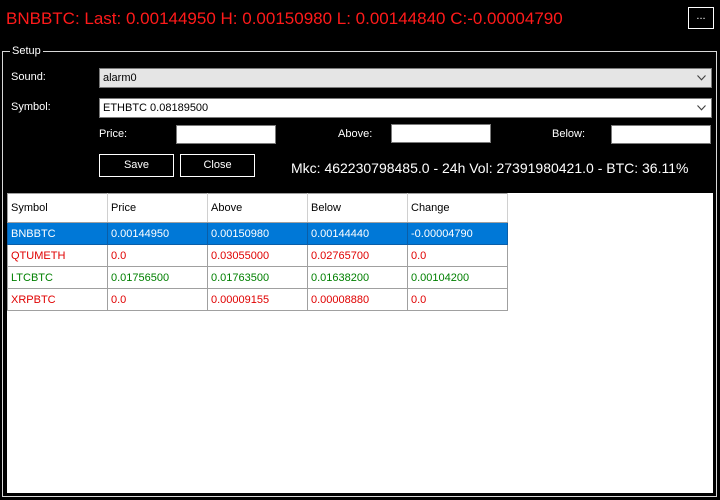 This screenshot has width=720, height=500. What do you see at coordinates (120, 78) in the screenshot?
I see `sound-select-value: alarm0` at bounding box center [120, 78].